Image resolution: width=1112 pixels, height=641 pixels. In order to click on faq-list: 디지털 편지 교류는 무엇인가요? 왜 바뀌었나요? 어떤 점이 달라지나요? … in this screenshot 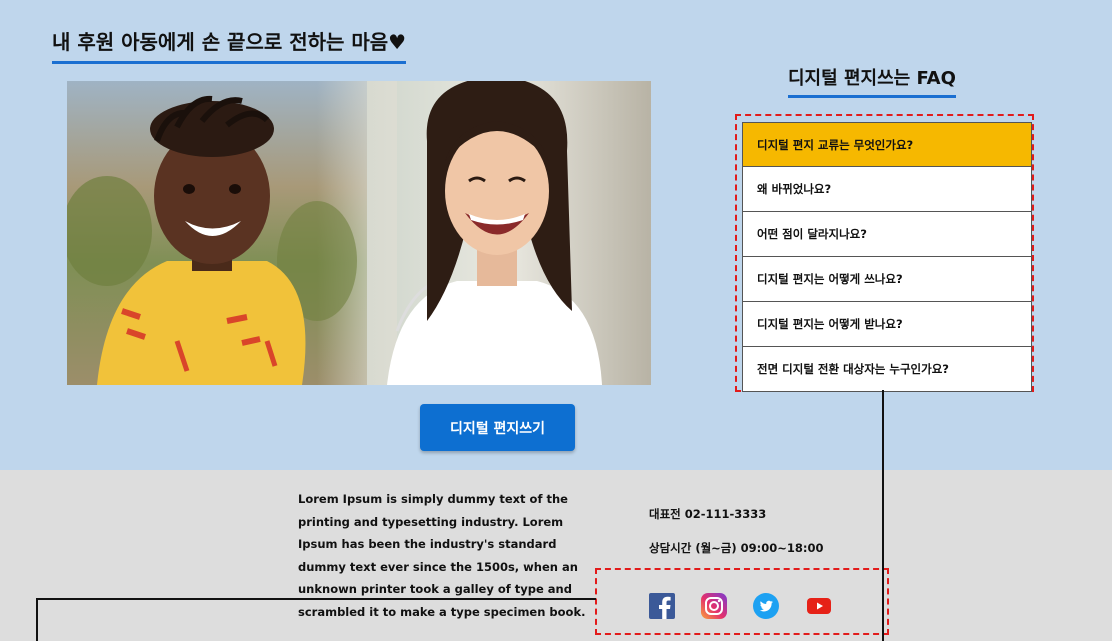, I will do `click(887, 257)`.